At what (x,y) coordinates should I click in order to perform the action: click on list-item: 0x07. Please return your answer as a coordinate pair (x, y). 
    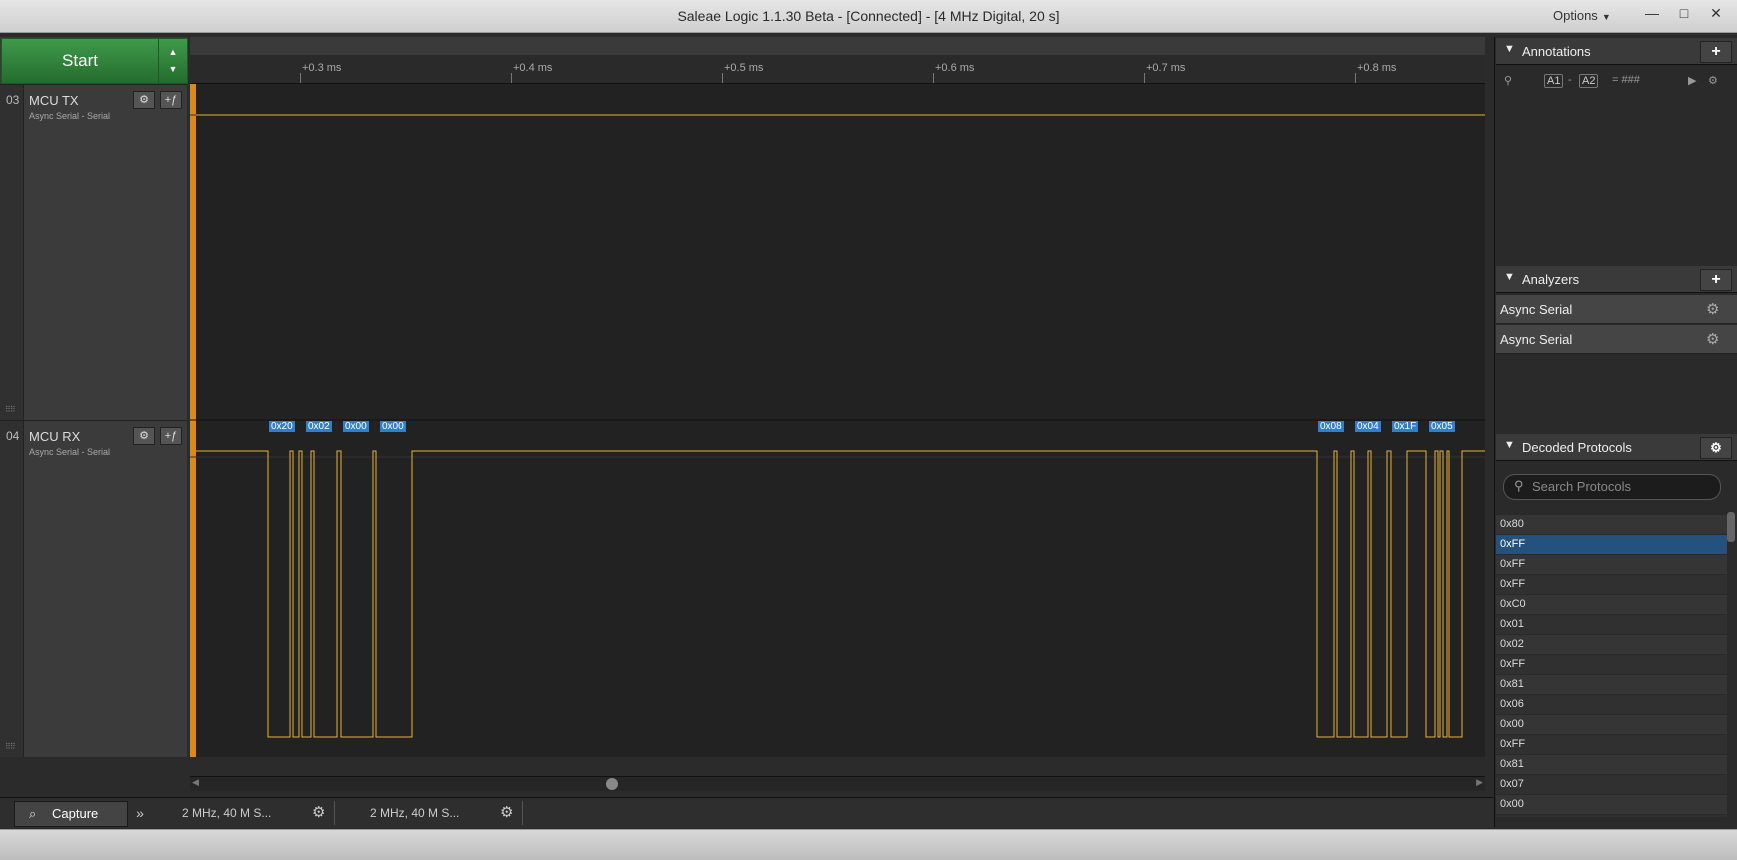
    Looking at the image, I should click on (1611, 785).